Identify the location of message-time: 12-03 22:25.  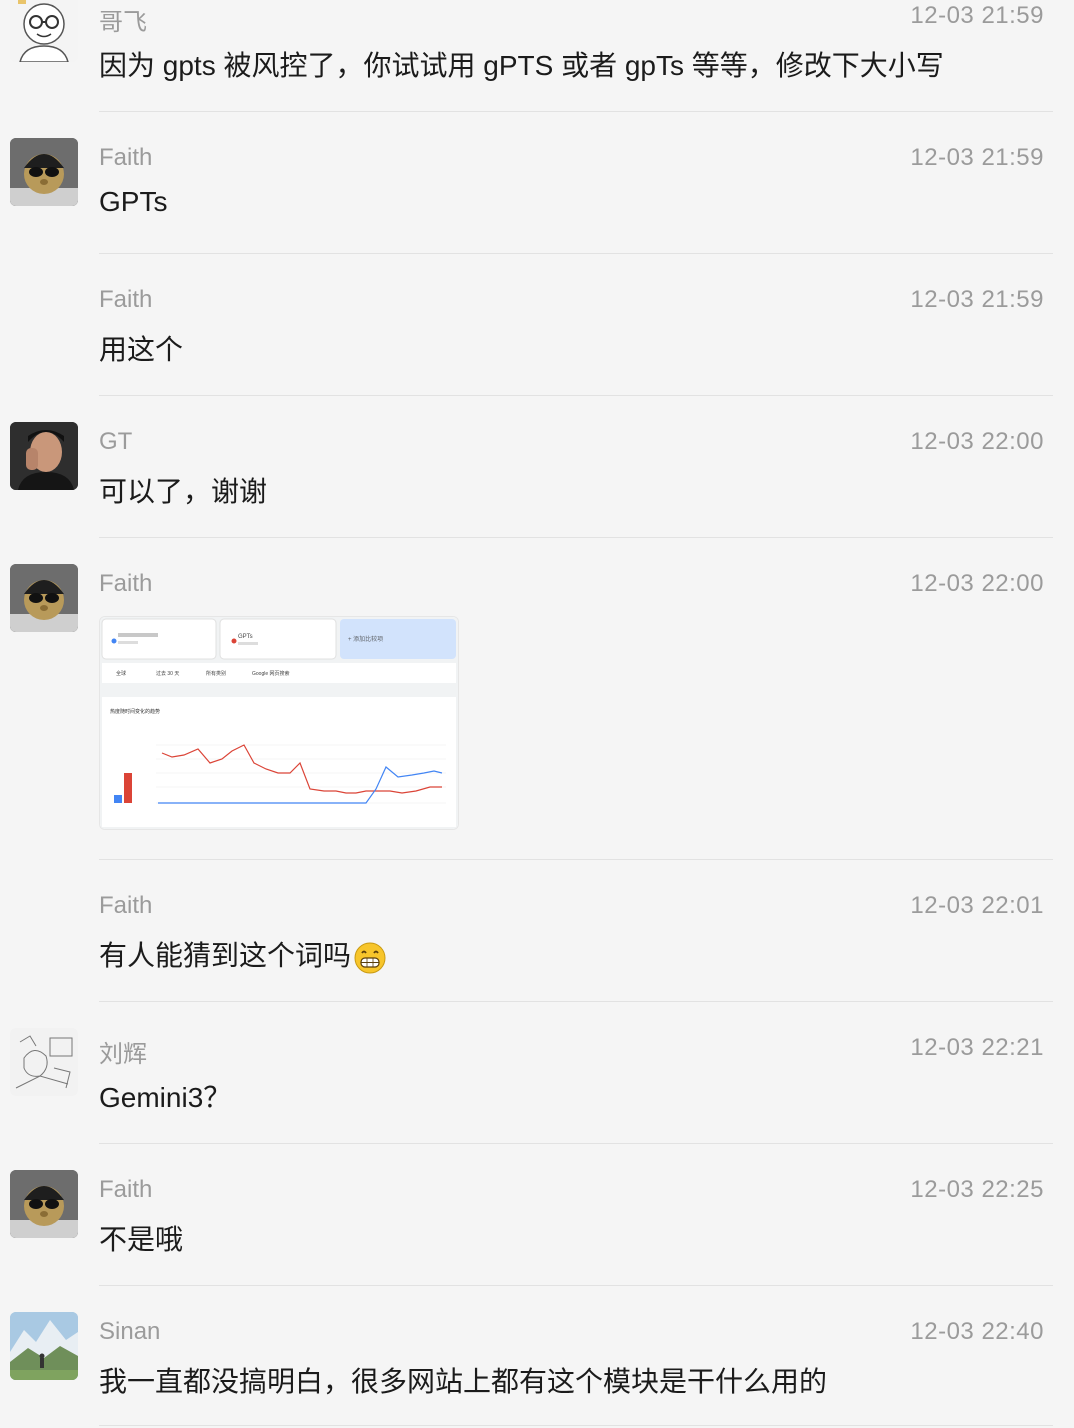
(977, 1189).